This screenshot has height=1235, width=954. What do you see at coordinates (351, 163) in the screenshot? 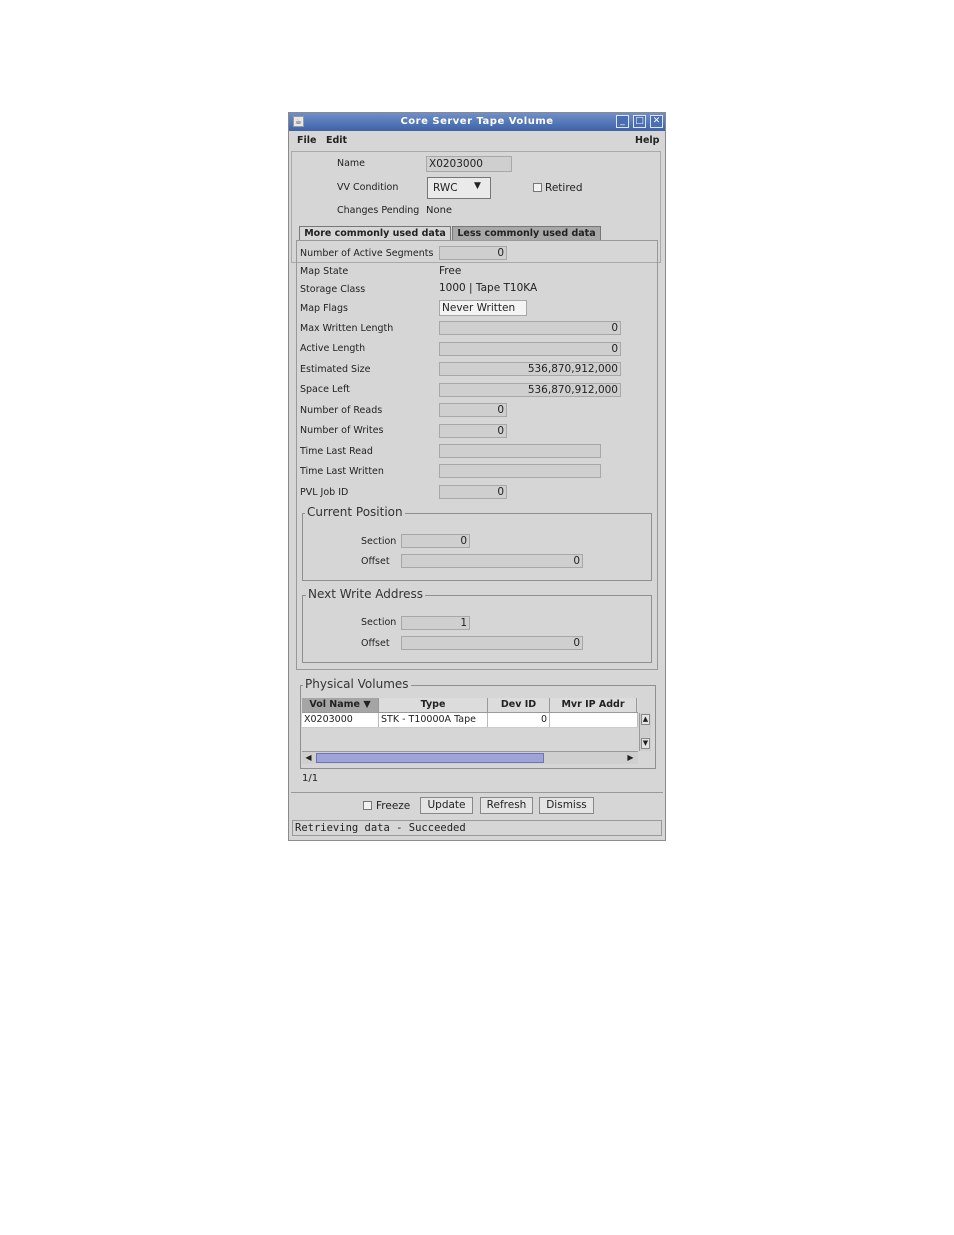
I see `name-label: Name` at bounding box center [351, 163].